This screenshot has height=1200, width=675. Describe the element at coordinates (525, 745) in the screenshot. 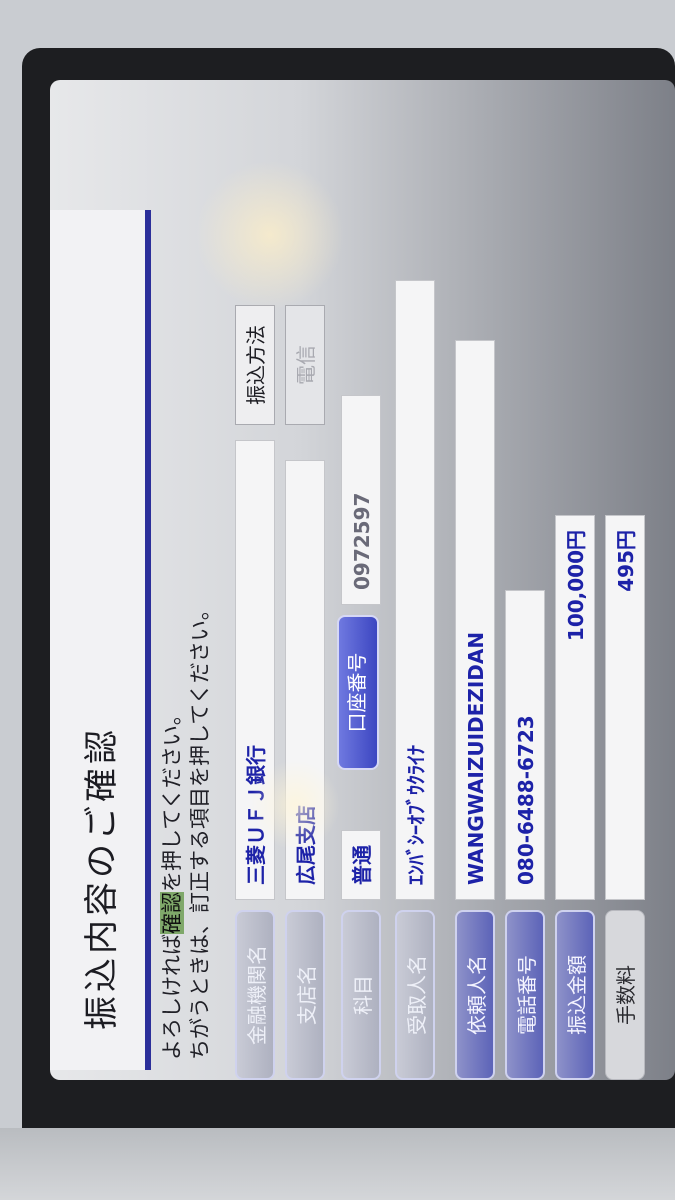

I see `phone-value: 080-6488-6723` at that location.